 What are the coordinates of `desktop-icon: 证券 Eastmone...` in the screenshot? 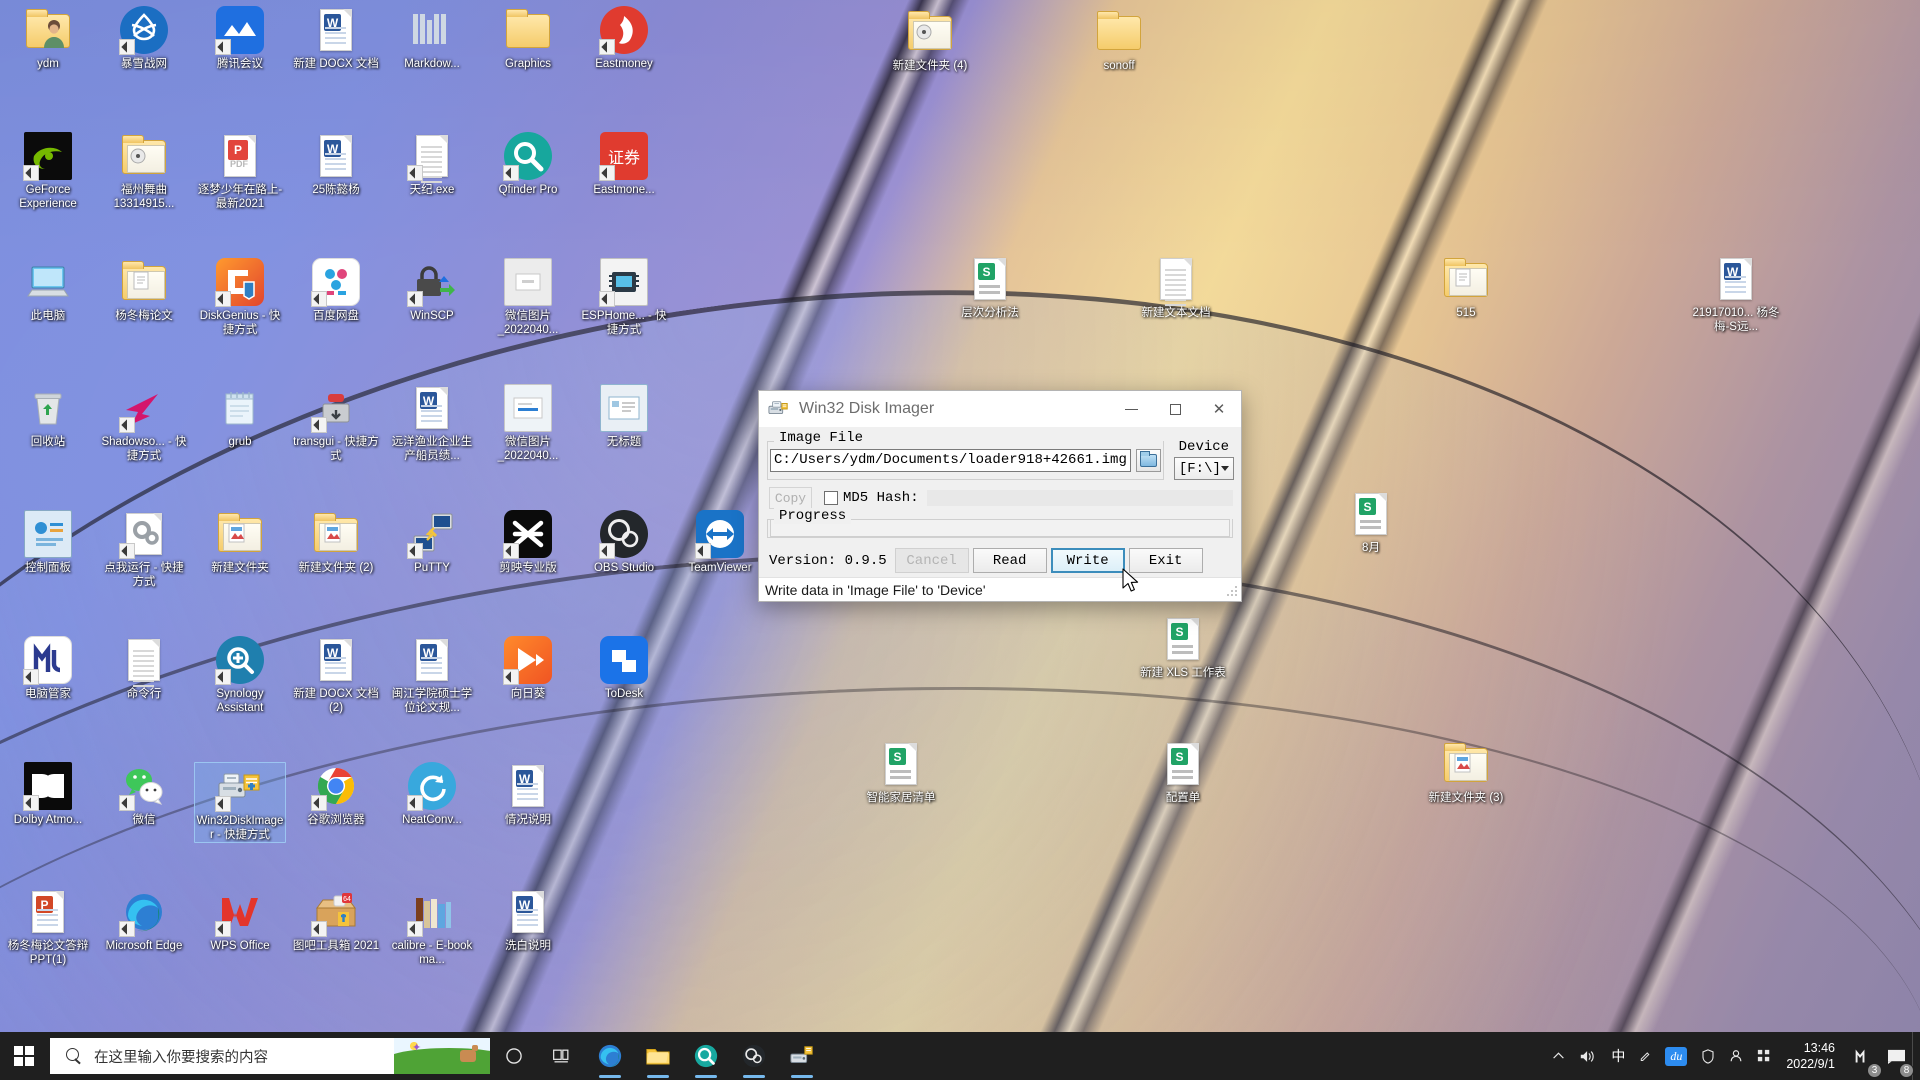 It's located at (624, 165).